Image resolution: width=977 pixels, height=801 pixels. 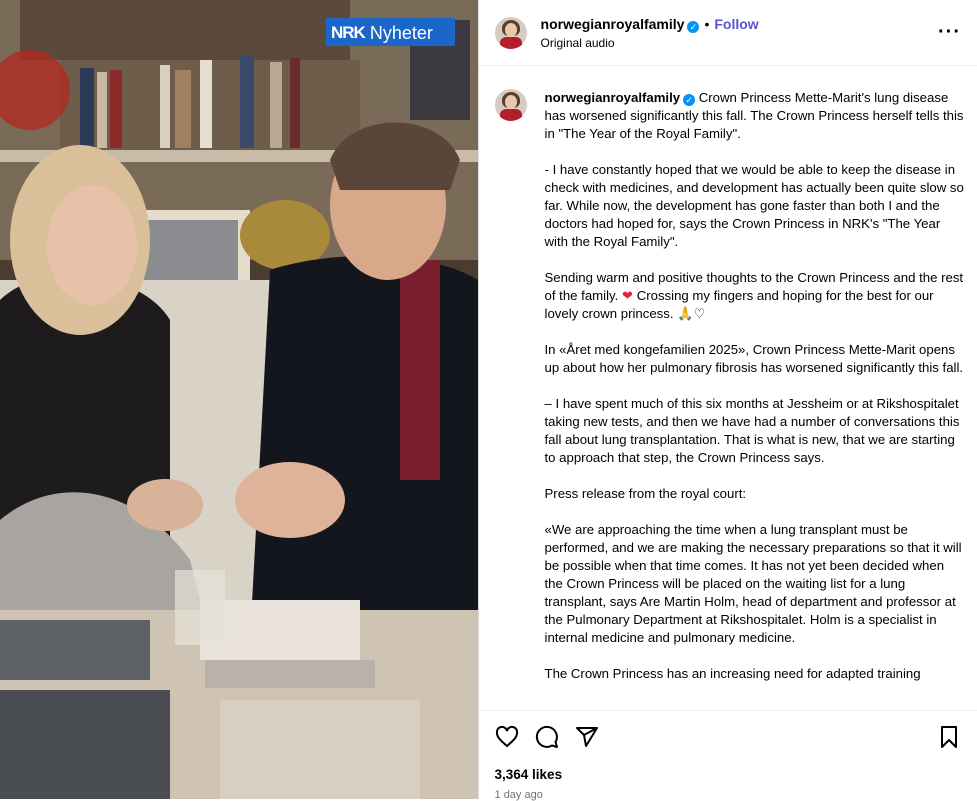 What do you see at coordinates (740, 43) in the screenshot?
I see `original-audio-link: Original audio` at bounding box center [740, 43].